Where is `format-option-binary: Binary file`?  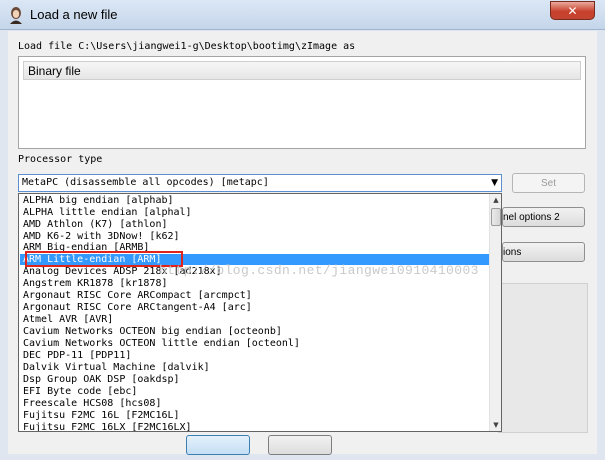 format-option-binary: Binary file is located at coordinates (302, 70).